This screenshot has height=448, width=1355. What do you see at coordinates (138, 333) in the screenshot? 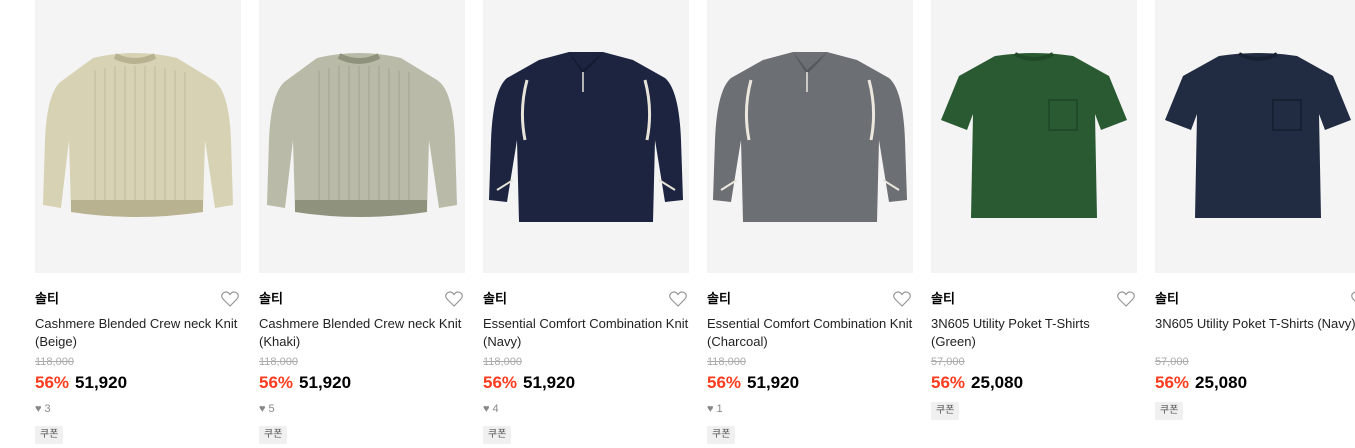
I see `product-name: Cashmere Blended Crew neck Knit (Beige)` at bounding box center [138, 333].